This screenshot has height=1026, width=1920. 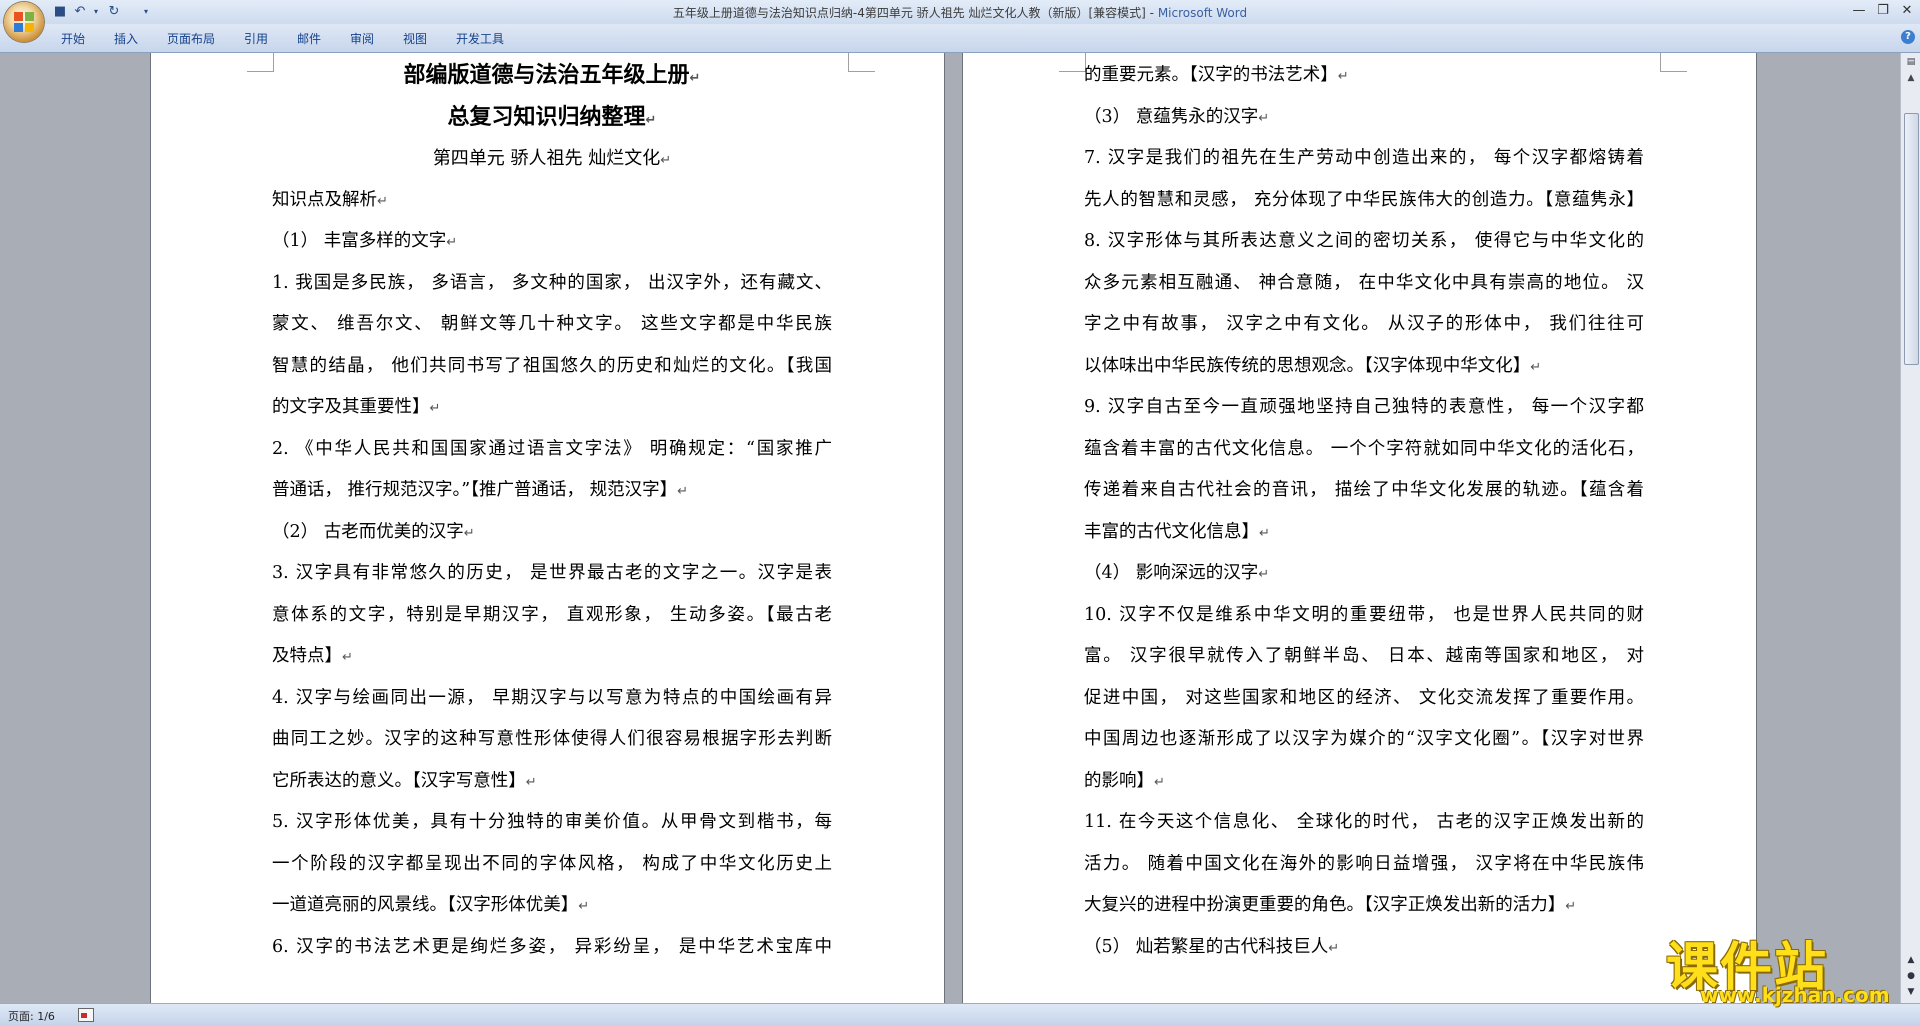 I want to click on document-subtitle: 总复习知识归纳整理↵, so click(x=552, y=116).